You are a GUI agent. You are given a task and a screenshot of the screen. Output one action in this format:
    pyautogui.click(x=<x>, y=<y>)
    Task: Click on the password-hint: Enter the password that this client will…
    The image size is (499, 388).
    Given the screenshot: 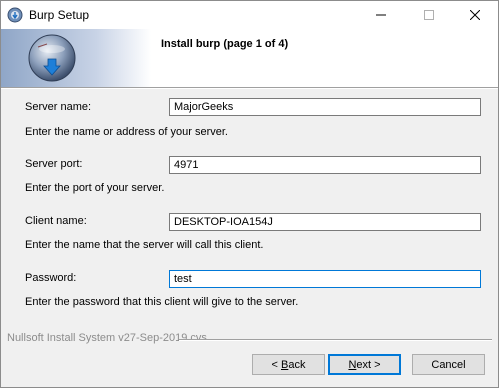 What is the action you would take?
    pyautogui.click(x=162, y=302)
    